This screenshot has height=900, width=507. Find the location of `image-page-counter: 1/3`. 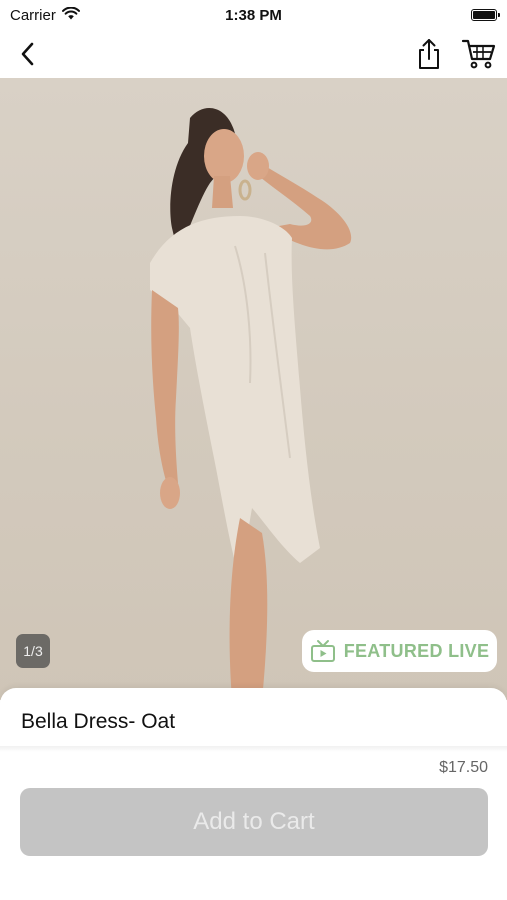

image-page-counter: 1/3 is located at coordinates (33, 651).